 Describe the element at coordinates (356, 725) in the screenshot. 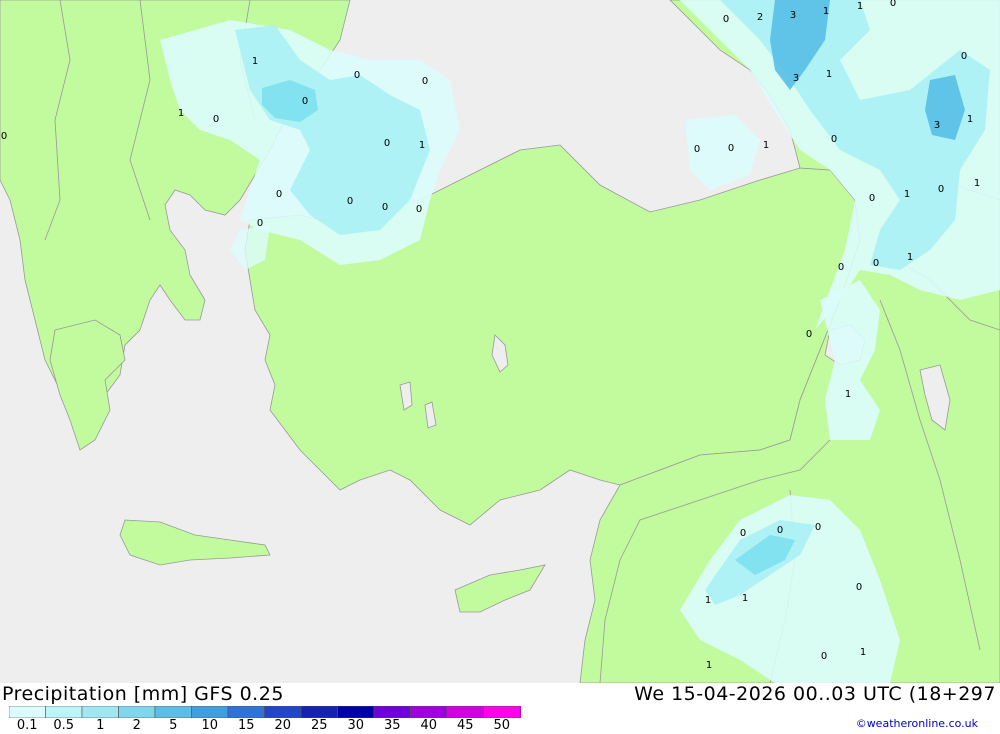

I see `legend-tick-label: 30` at that location.